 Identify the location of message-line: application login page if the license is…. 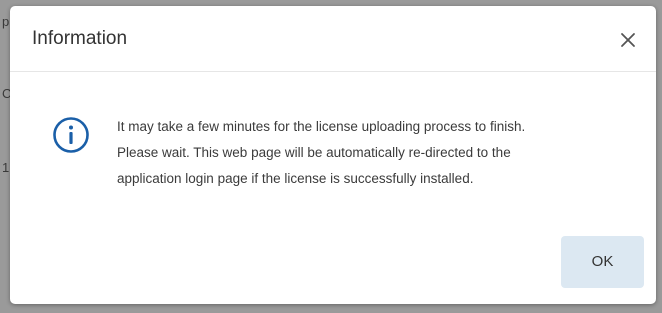
(295, 178).